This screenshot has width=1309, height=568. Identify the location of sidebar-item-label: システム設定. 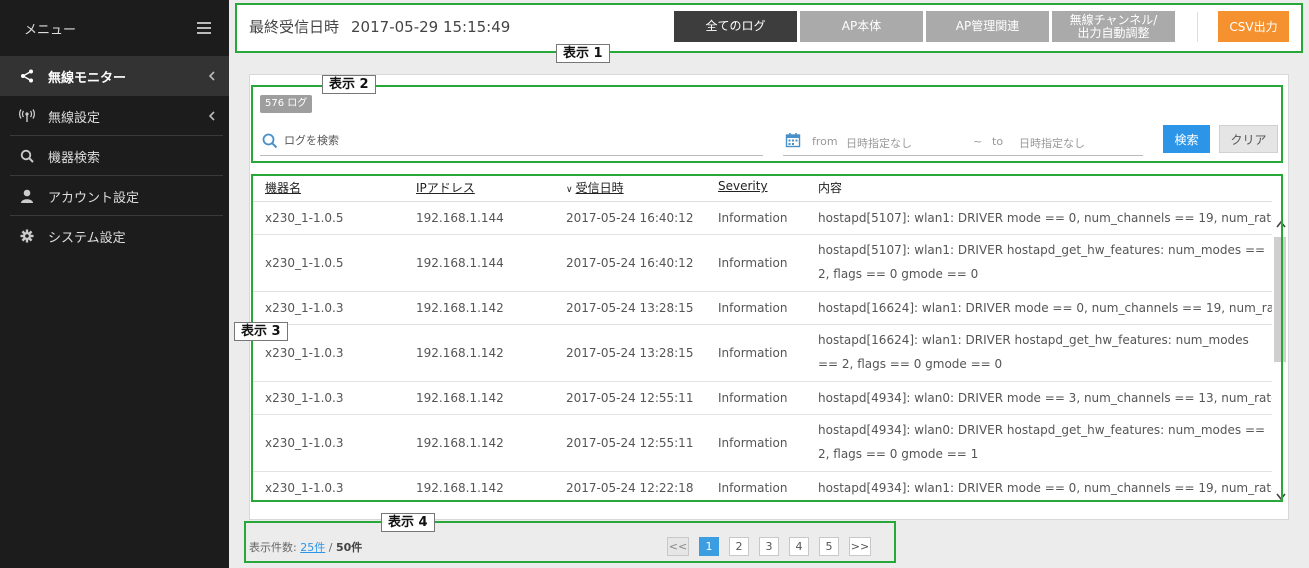
(87, 238).